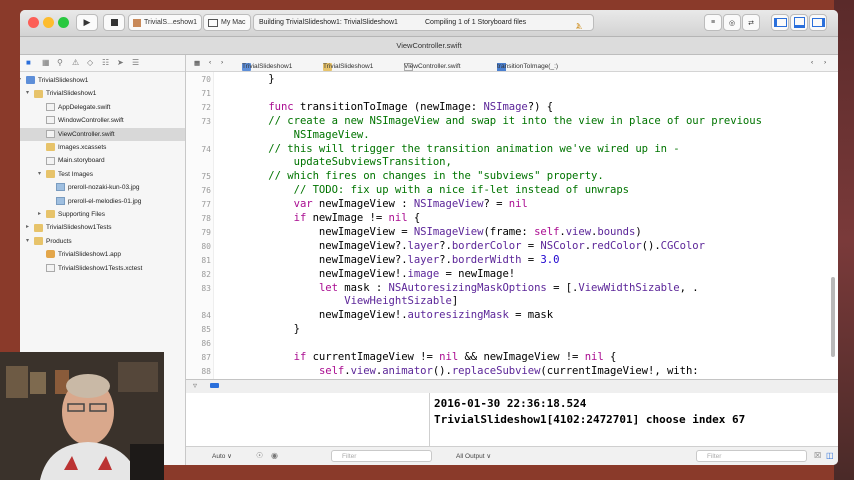 Image resolution: width=854 pixels, height=480 pixels. Describe the element at coordinates (102, 201) in the screenshot. I see `navigator-item: preroll-el-melodies-01.jpg` at that location.